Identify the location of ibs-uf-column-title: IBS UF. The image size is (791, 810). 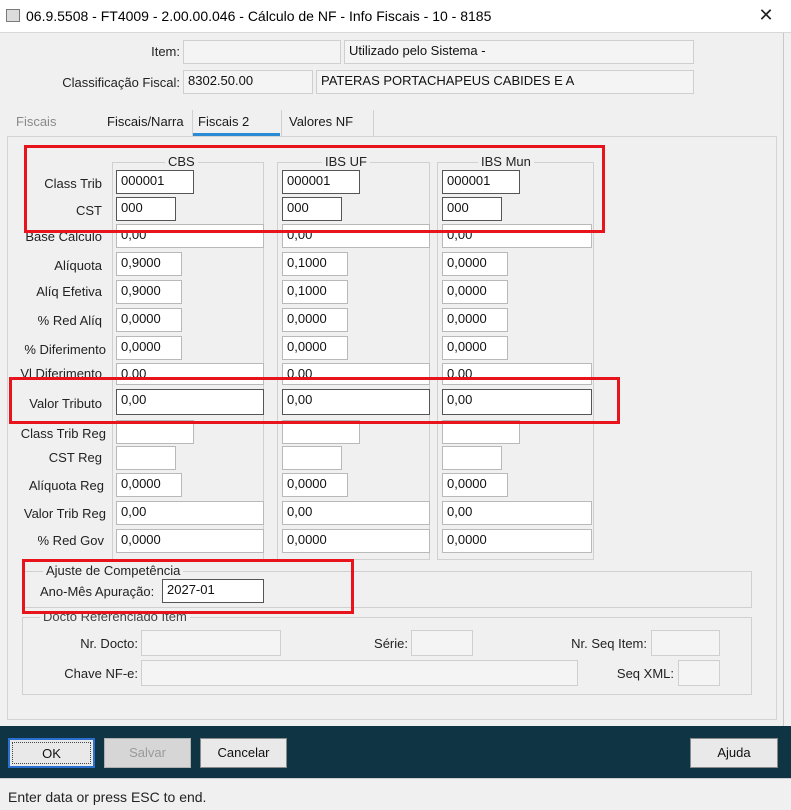
(346, 161).